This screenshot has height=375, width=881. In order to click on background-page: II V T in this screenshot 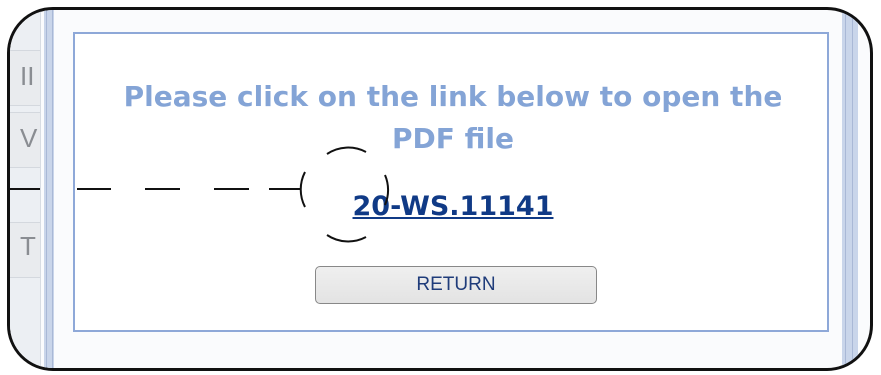, I will do `click(25, 189)`.